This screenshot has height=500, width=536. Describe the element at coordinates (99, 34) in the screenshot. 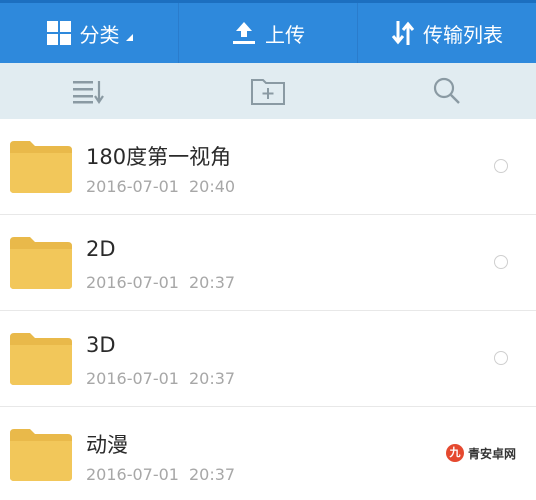

I see `tab-category-label: 分类` at that location.